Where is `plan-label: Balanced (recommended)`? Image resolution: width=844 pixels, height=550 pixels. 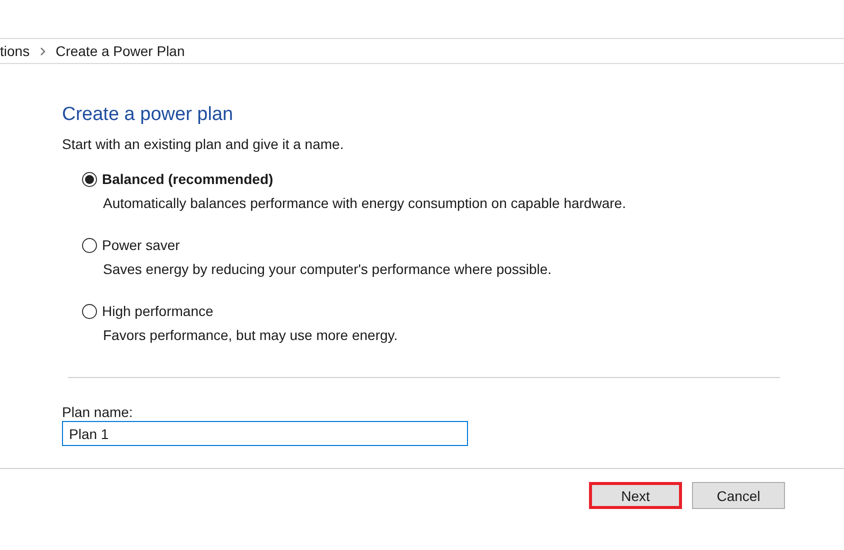 plan-label: Balanced (recommended) is located at coordinates (188, 179).